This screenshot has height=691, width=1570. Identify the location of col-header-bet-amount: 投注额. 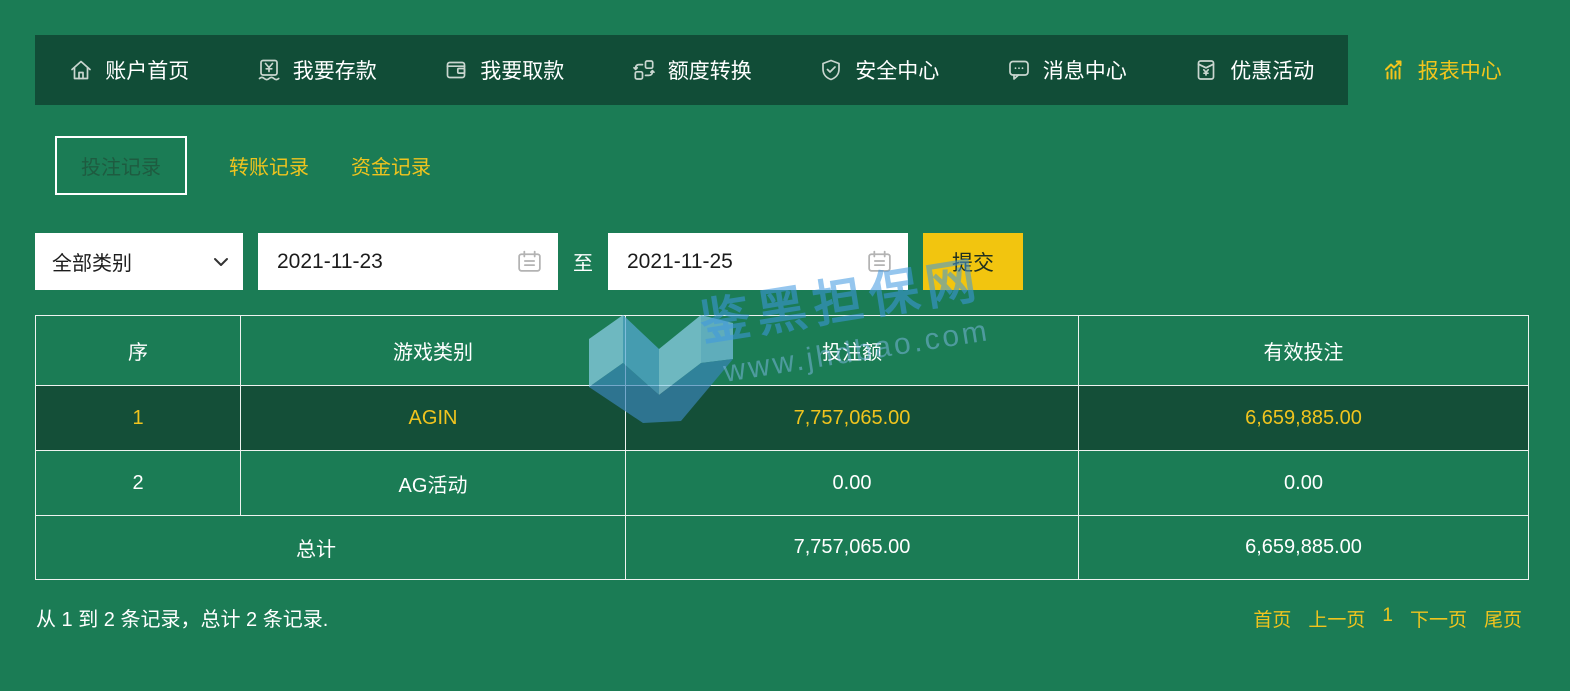
(852, 350).